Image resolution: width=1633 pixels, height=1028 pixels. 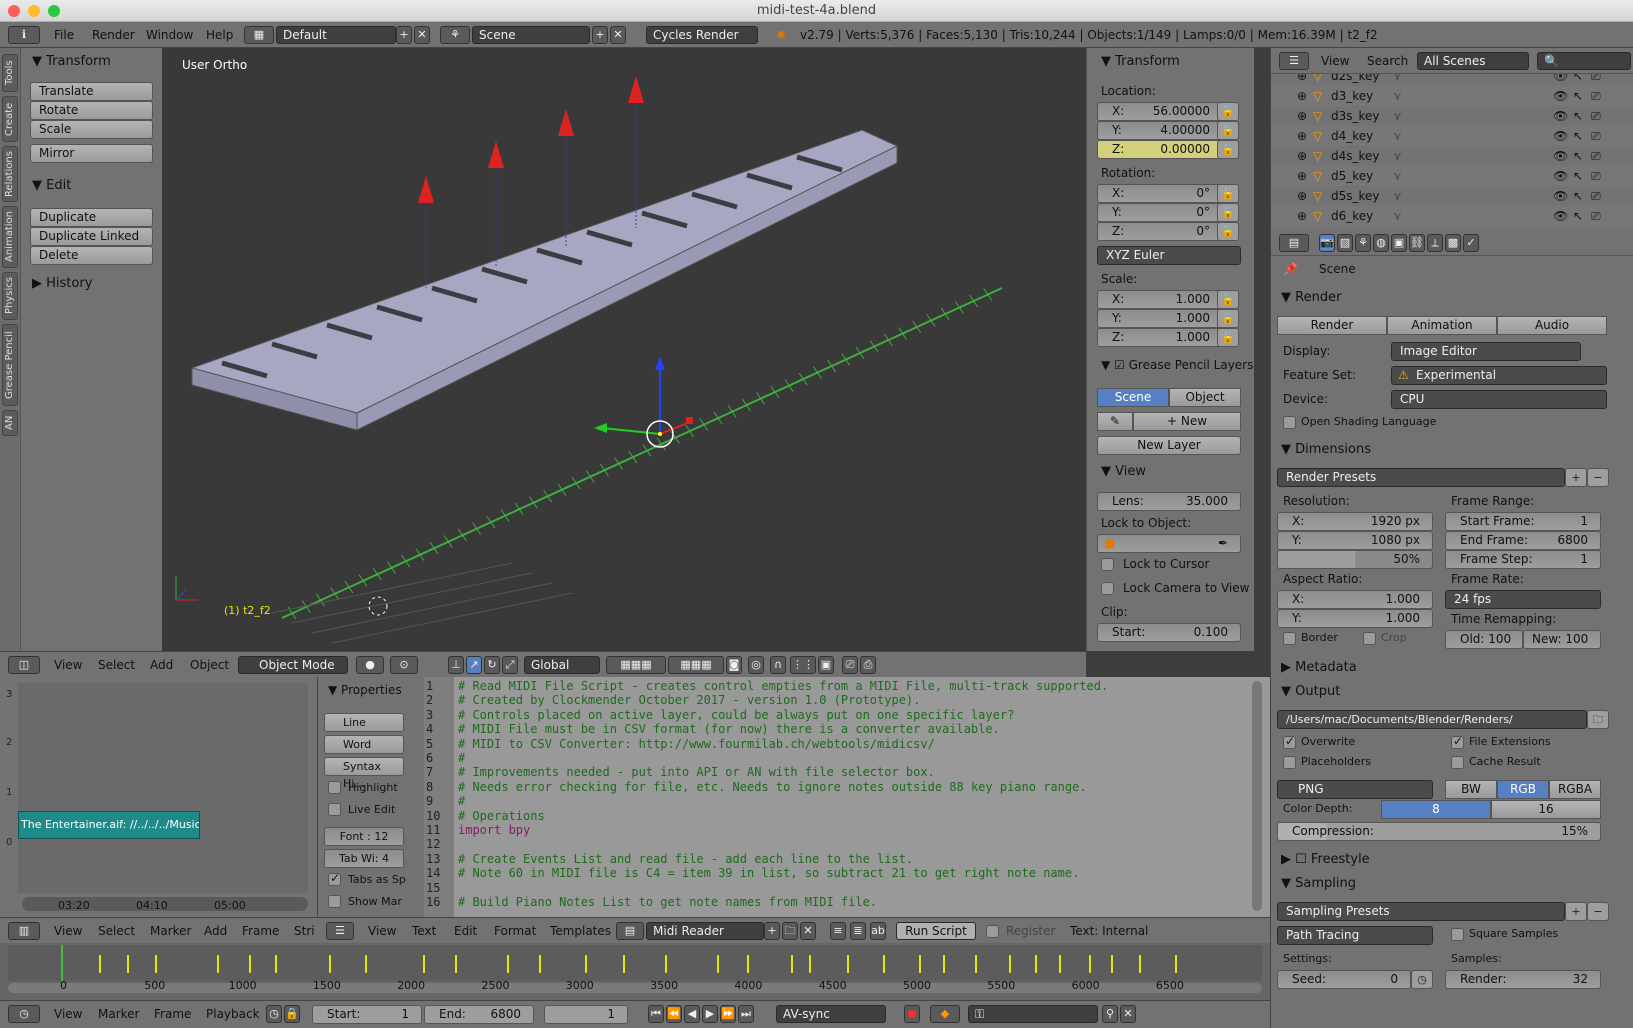 What do you see at coordinates (1289, 638) in the screenshot?
I see `border-checkbox` at bounding box center [1289, 638].